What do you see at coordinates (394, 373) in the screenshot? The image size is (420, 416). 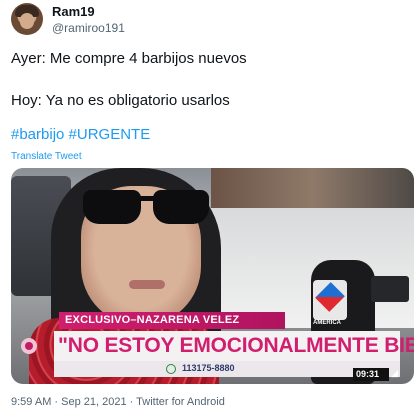 I see `signal-icon: ◢` at bounding box center [394, 373].